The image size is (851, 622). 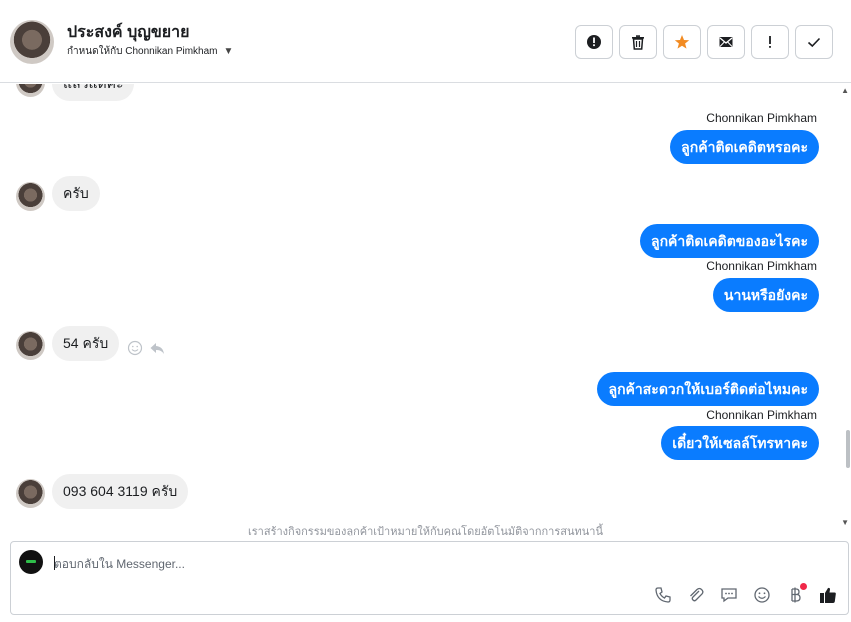 I want to click on emoji-icon, so click(x=762, y=595).